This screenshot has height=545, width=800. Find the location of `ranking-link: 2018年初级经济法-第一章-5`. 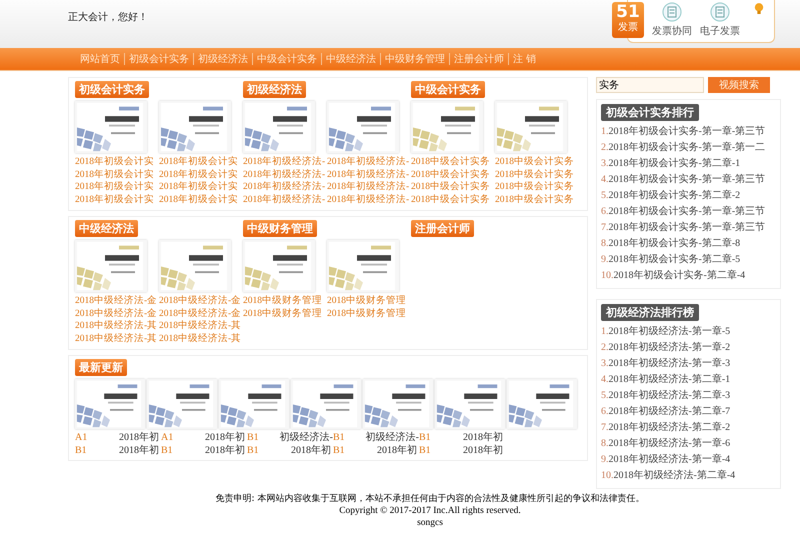

ranking-link: 2018年初级经济法-第一章-5 is located at coordinates (669, 332).